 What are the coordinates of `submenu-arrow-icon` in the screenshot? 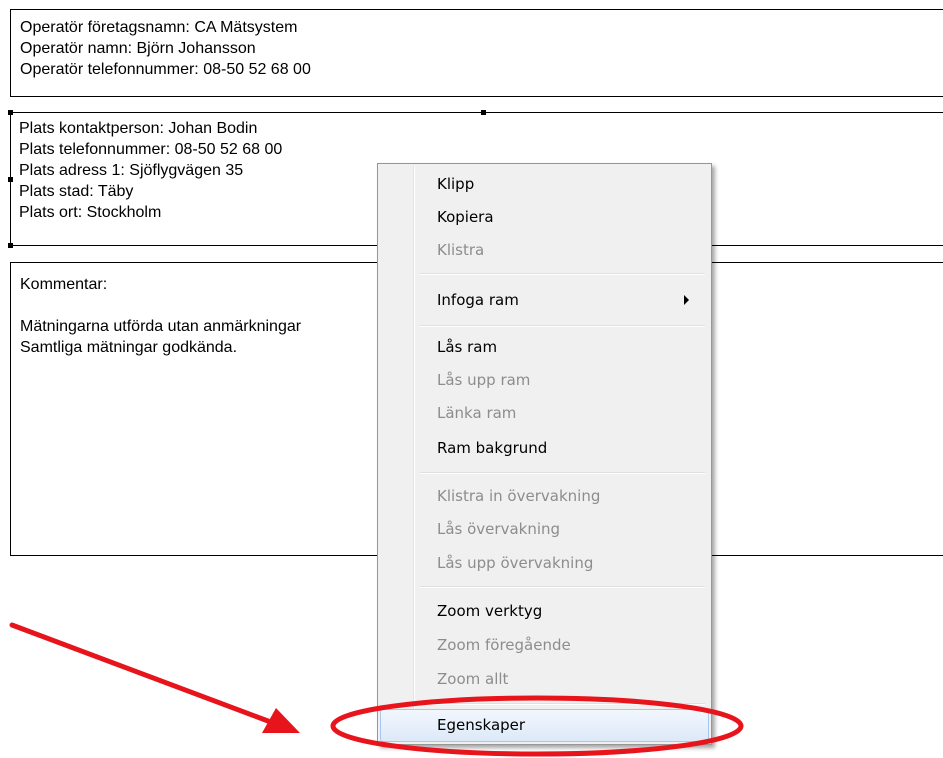 It's located at (686, 300).